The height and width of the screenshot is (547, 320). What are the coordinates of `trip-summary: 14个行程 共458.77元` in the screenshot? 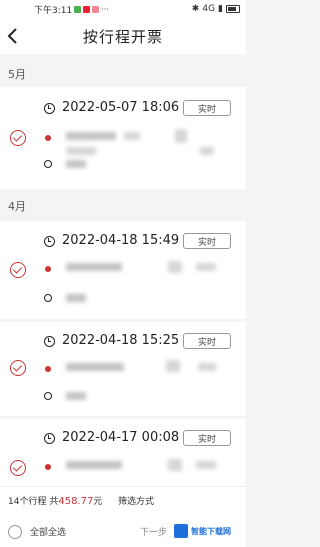 It's located at (55, 500).